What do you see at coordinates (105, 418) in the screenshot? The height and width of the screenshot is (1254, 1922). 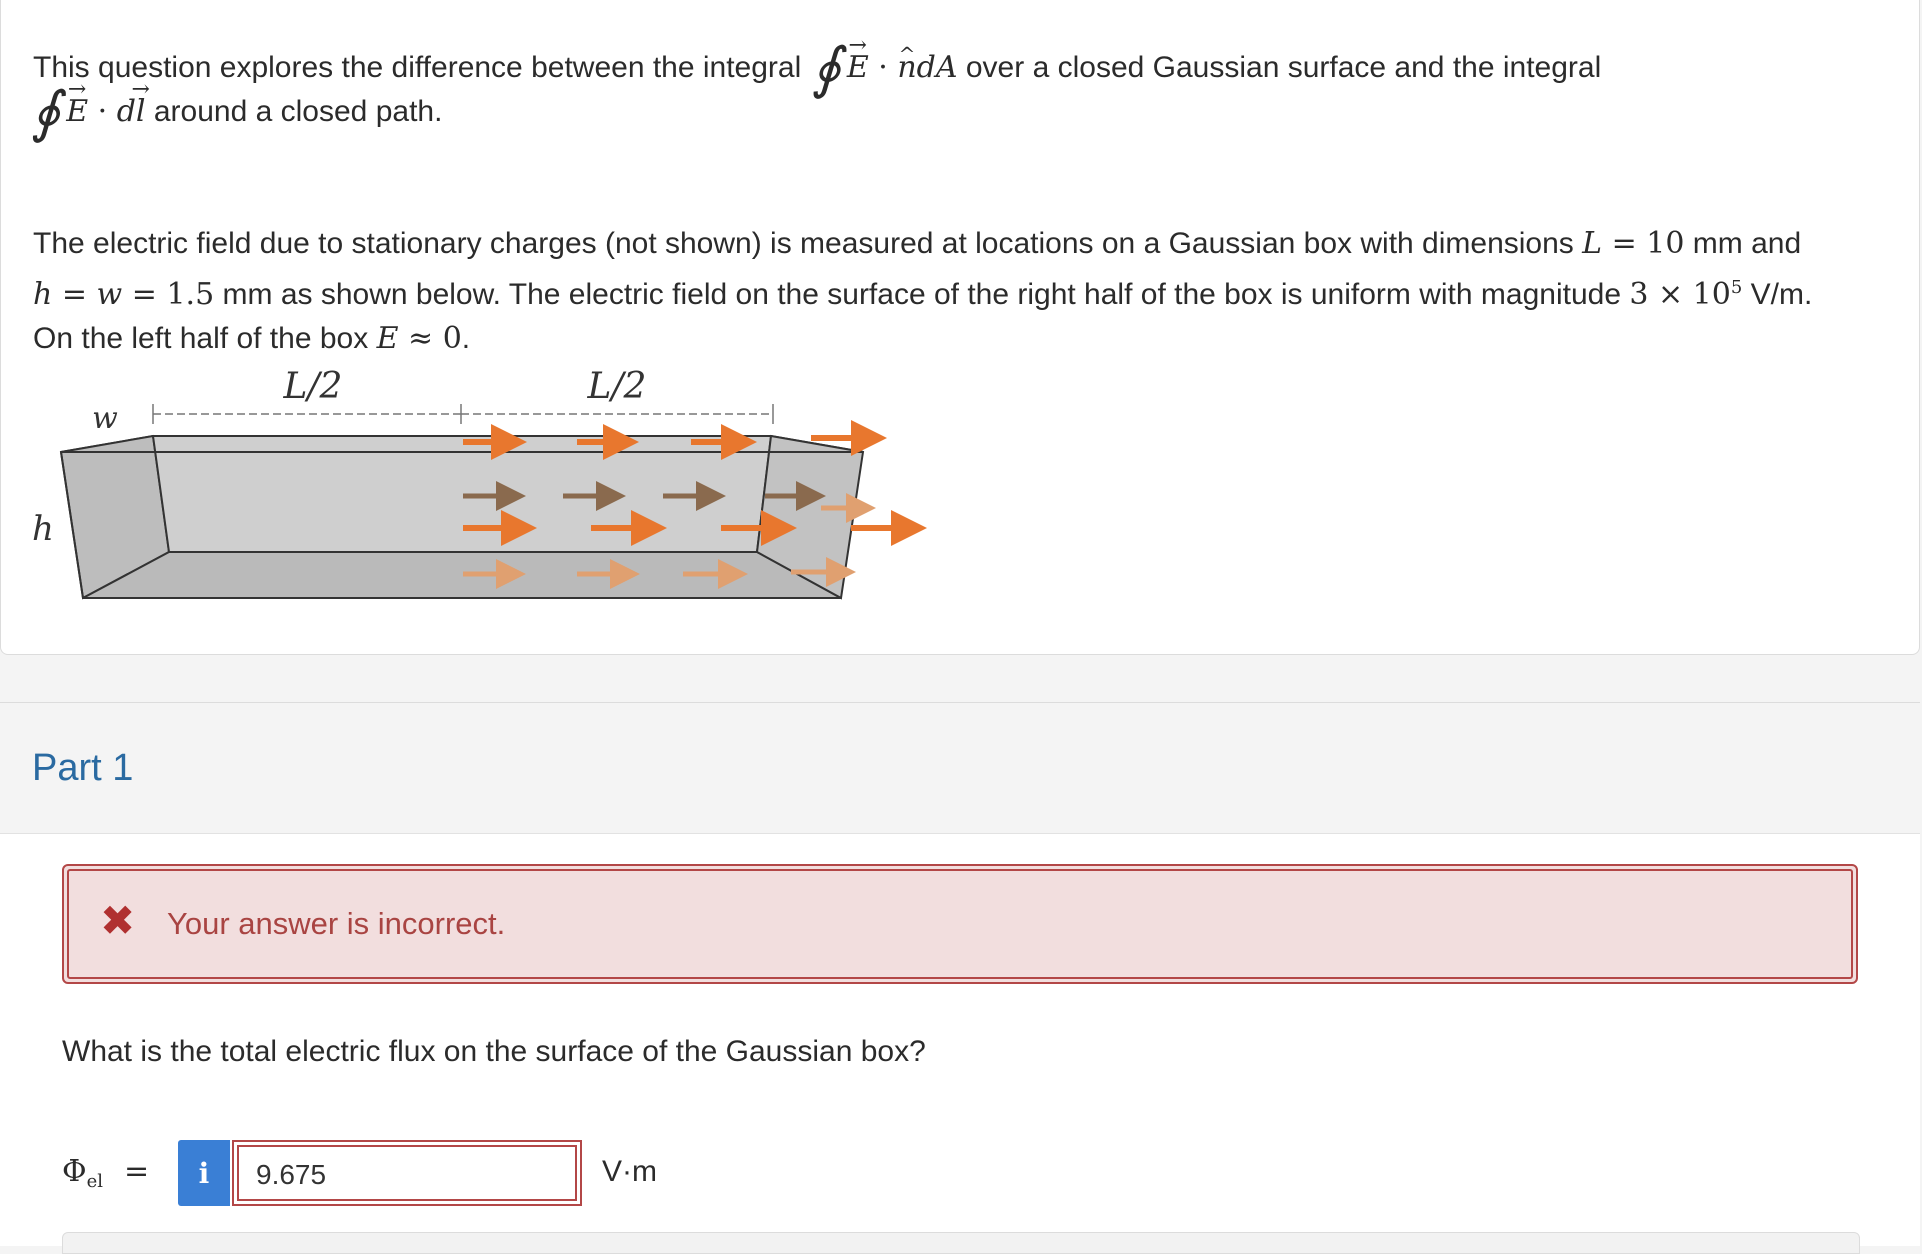 I see `label-w: w` at bounding box center [105, 418].